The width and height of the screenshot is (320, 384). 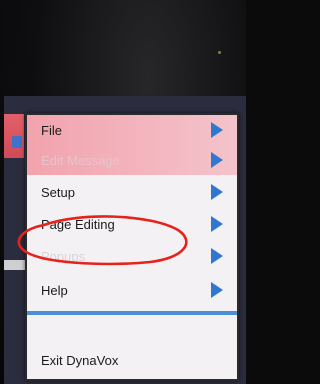 What do you see at coordinates (80, 160) in the screenshot?
I see `menu-item-label: Edit Message` at bounding box center [80, 160].